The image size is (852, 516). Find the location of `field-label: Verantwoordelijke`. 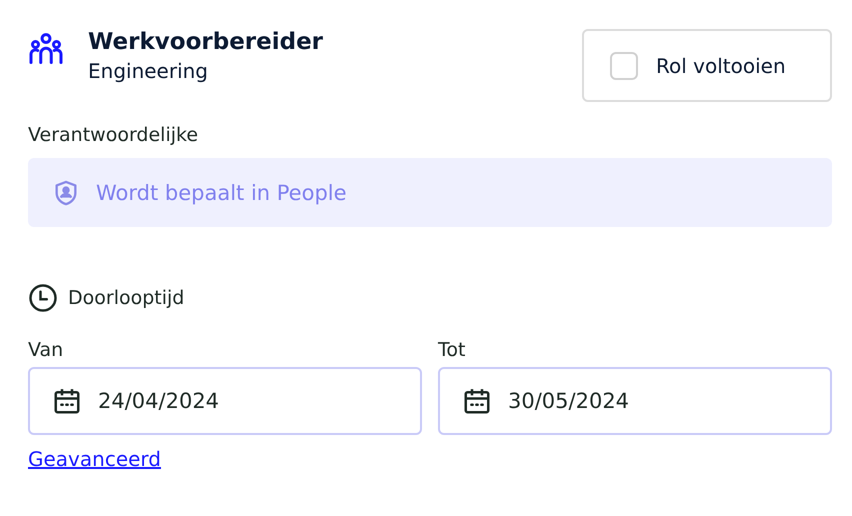

field-label: Verantwoordelijke is located at coordinates (114, 135).